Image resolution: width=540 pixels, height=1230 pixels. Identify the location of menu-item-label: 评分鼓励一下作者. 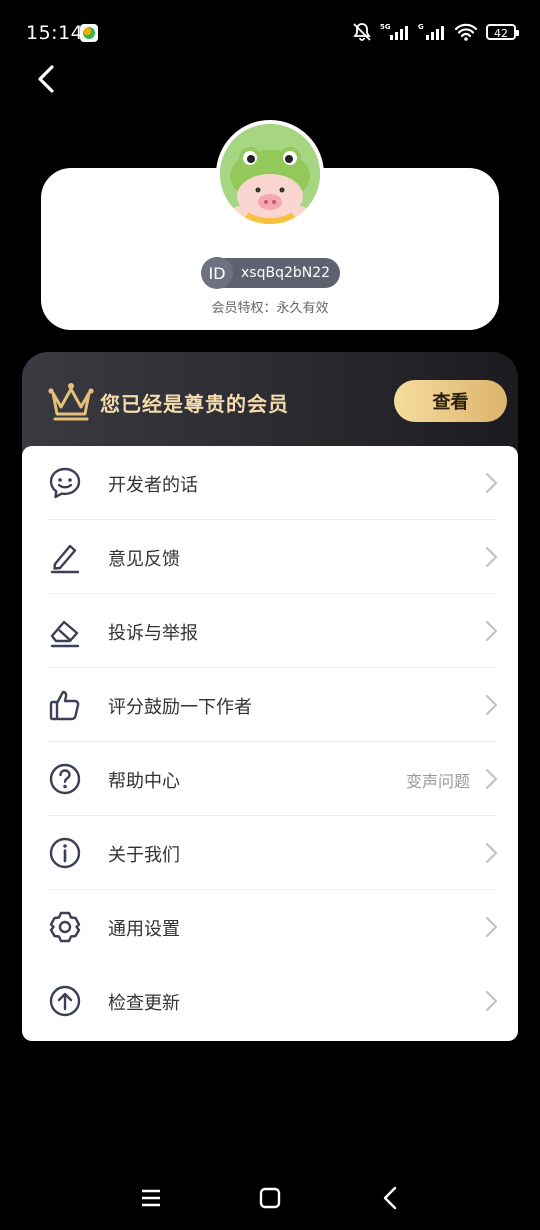
(180, 707).